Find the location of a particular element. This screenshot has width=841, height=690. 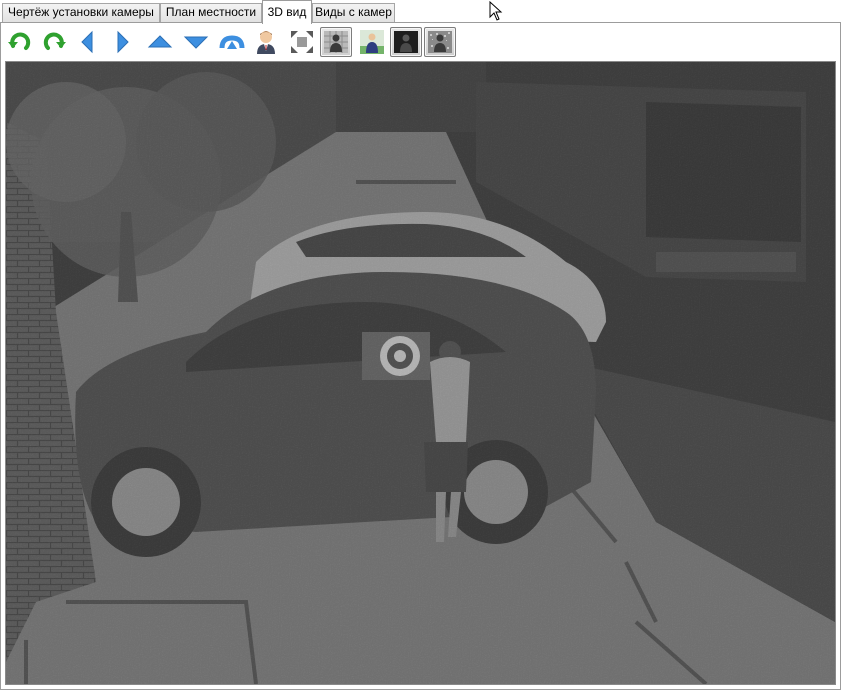

move-right-button is located at coordinates (122, 42).